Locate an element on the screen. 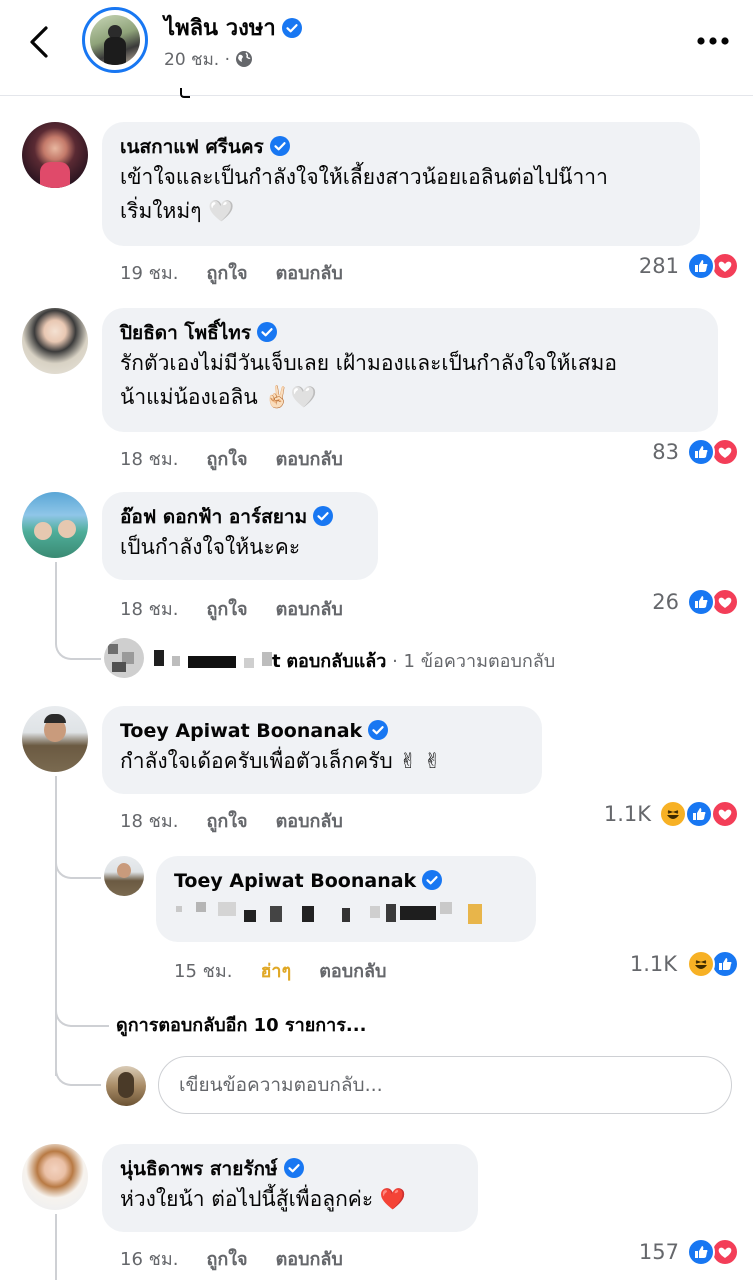  replier-avatar is located at coordinates (124, 658).